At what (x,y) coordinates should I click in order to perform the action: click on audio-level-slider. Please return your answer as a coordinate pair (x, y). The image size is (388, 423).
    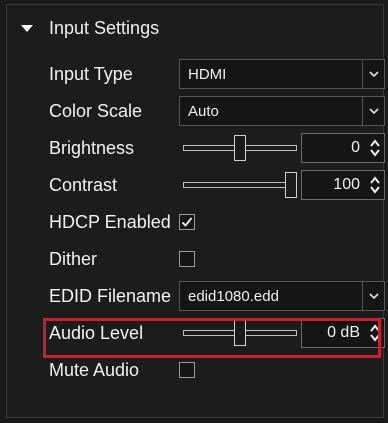
    Looking at the image, I should click on (240, 333).